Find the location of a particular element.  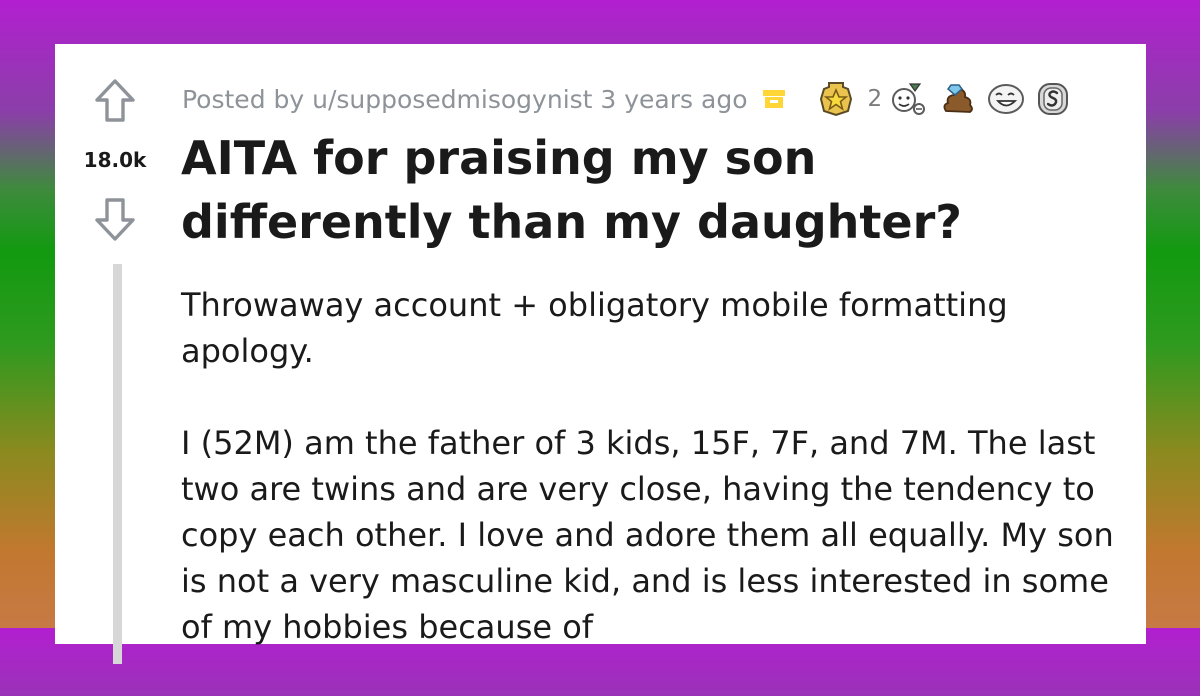

poop-diamond-award-icon is located at coordinates (957, 99).